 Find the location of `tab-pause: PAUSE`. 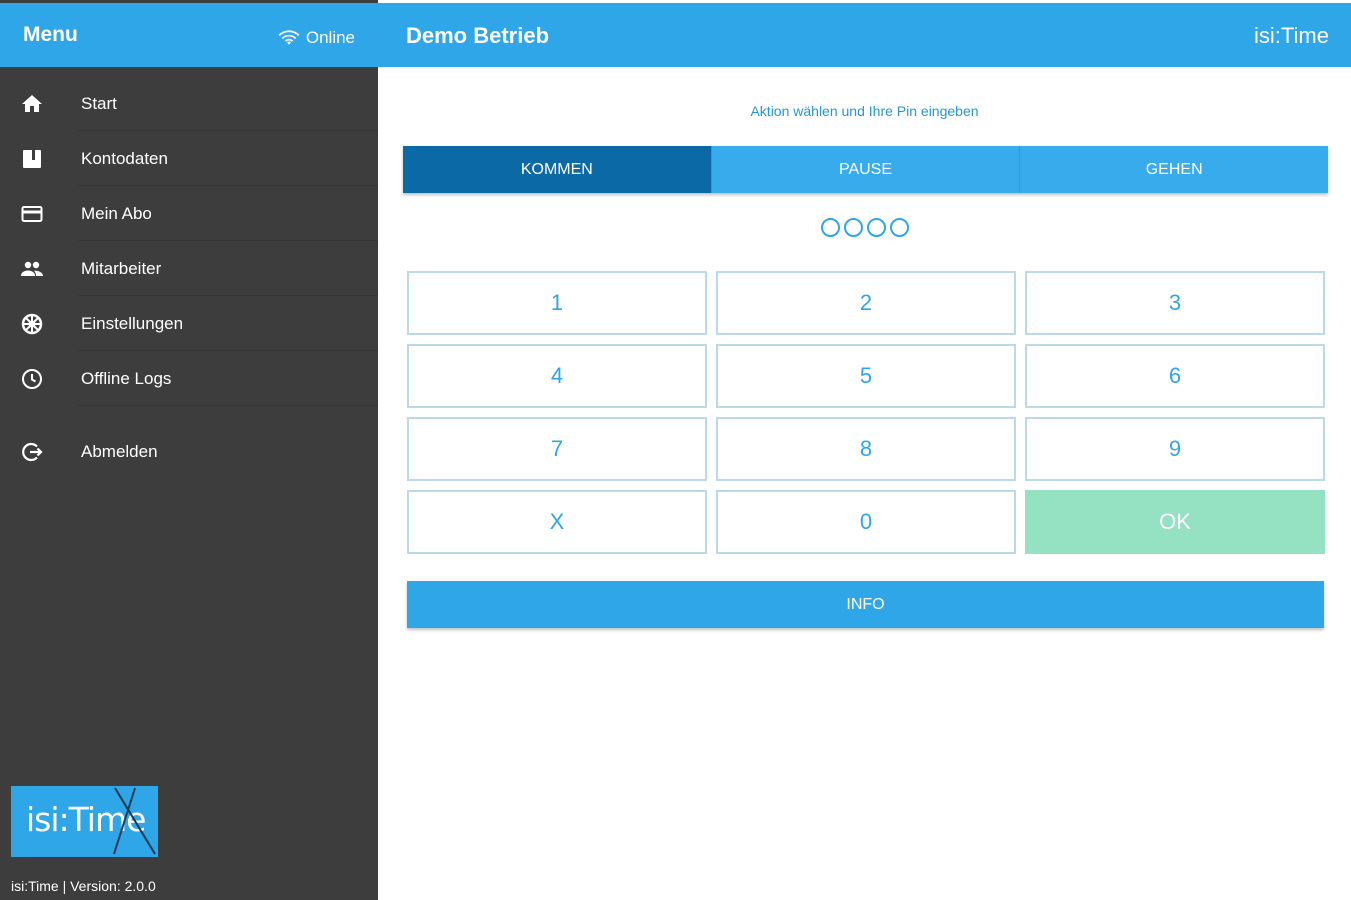

tab-pause: PAUSE is located at coordinates (865, 169).